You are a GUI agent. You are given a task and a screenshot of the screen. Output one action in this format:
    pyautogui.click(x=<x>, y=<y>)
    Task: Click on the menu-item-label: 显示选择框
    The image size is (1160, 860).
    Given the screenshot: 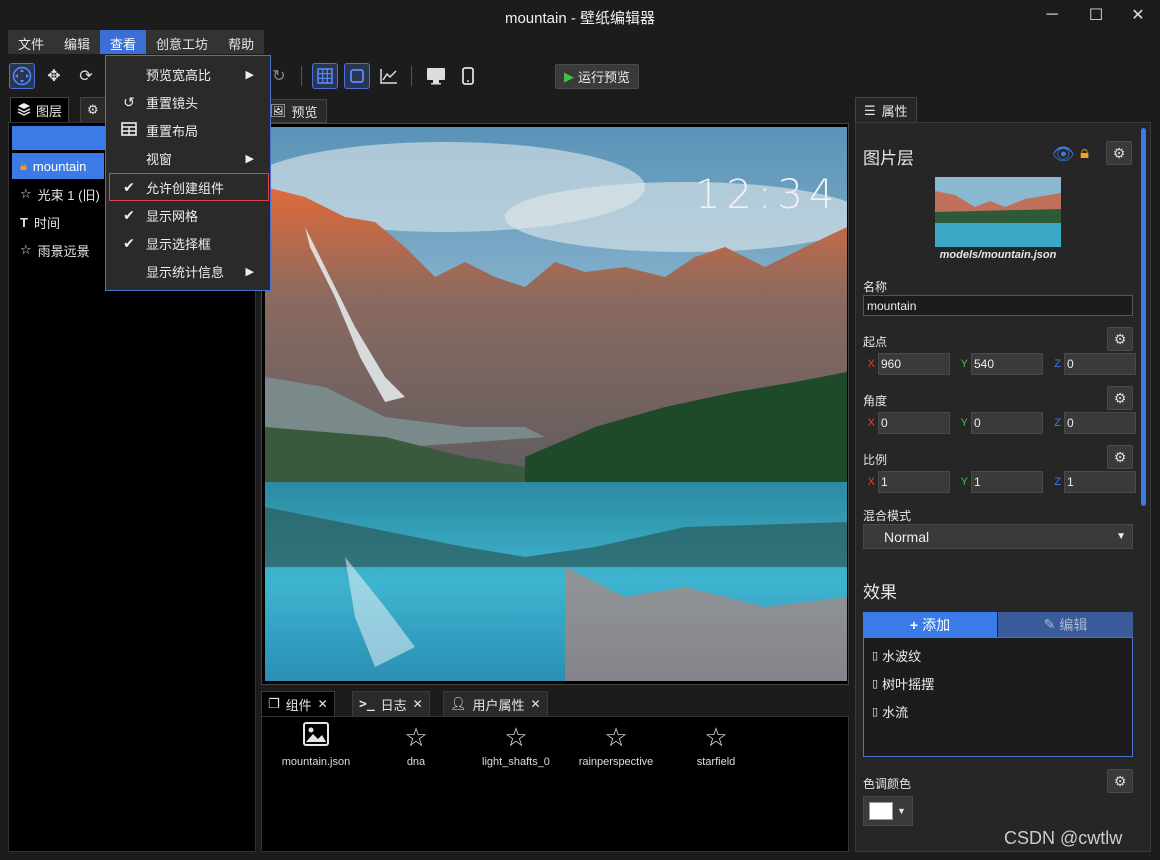 What is the action you would take?
    pyautogui.click(x=179, y=244)
    